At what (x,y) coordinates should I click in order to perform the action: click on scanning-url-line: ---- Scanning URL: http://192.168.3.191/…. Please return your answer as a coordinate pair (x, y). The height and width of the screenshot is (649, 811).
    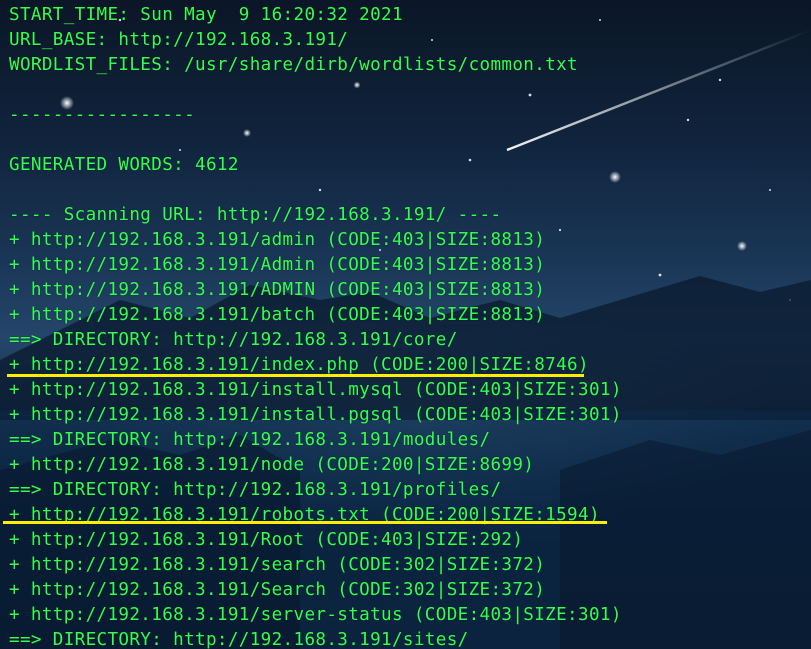
    Looking at the image, I should click on (255, 215).